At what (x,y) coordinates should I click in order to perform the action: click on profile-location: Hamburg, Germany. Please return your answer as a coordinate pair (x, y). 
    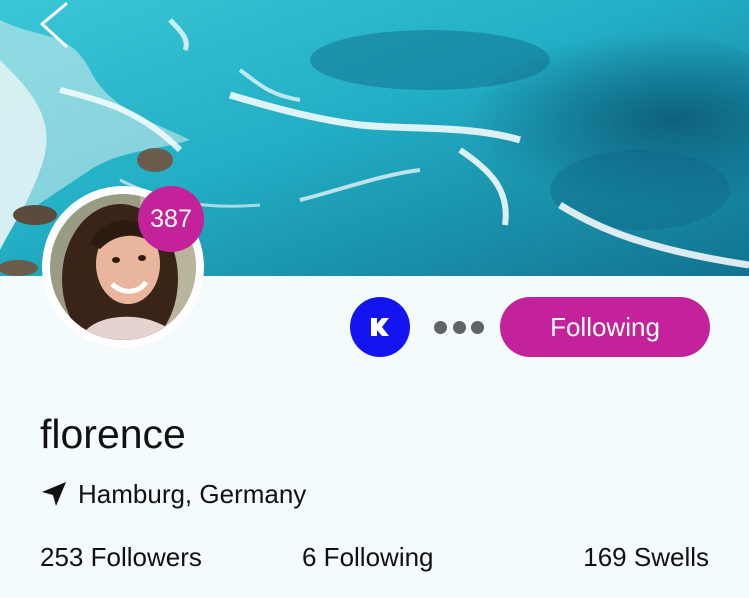
    Looking at the image, I should click on (173, 494).